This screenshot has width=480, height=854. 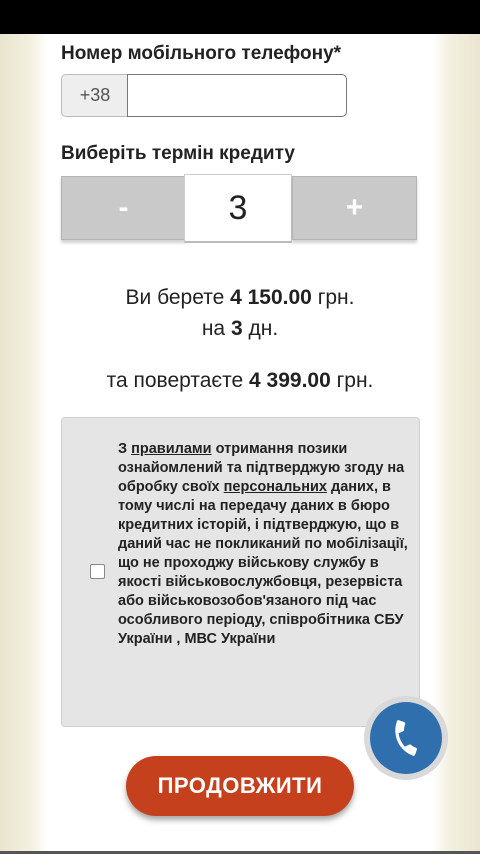 What do you see at coordinates (123, 208) in the screenshot?
I see `term-decrease-button: -` at bounding box center [123, 208].